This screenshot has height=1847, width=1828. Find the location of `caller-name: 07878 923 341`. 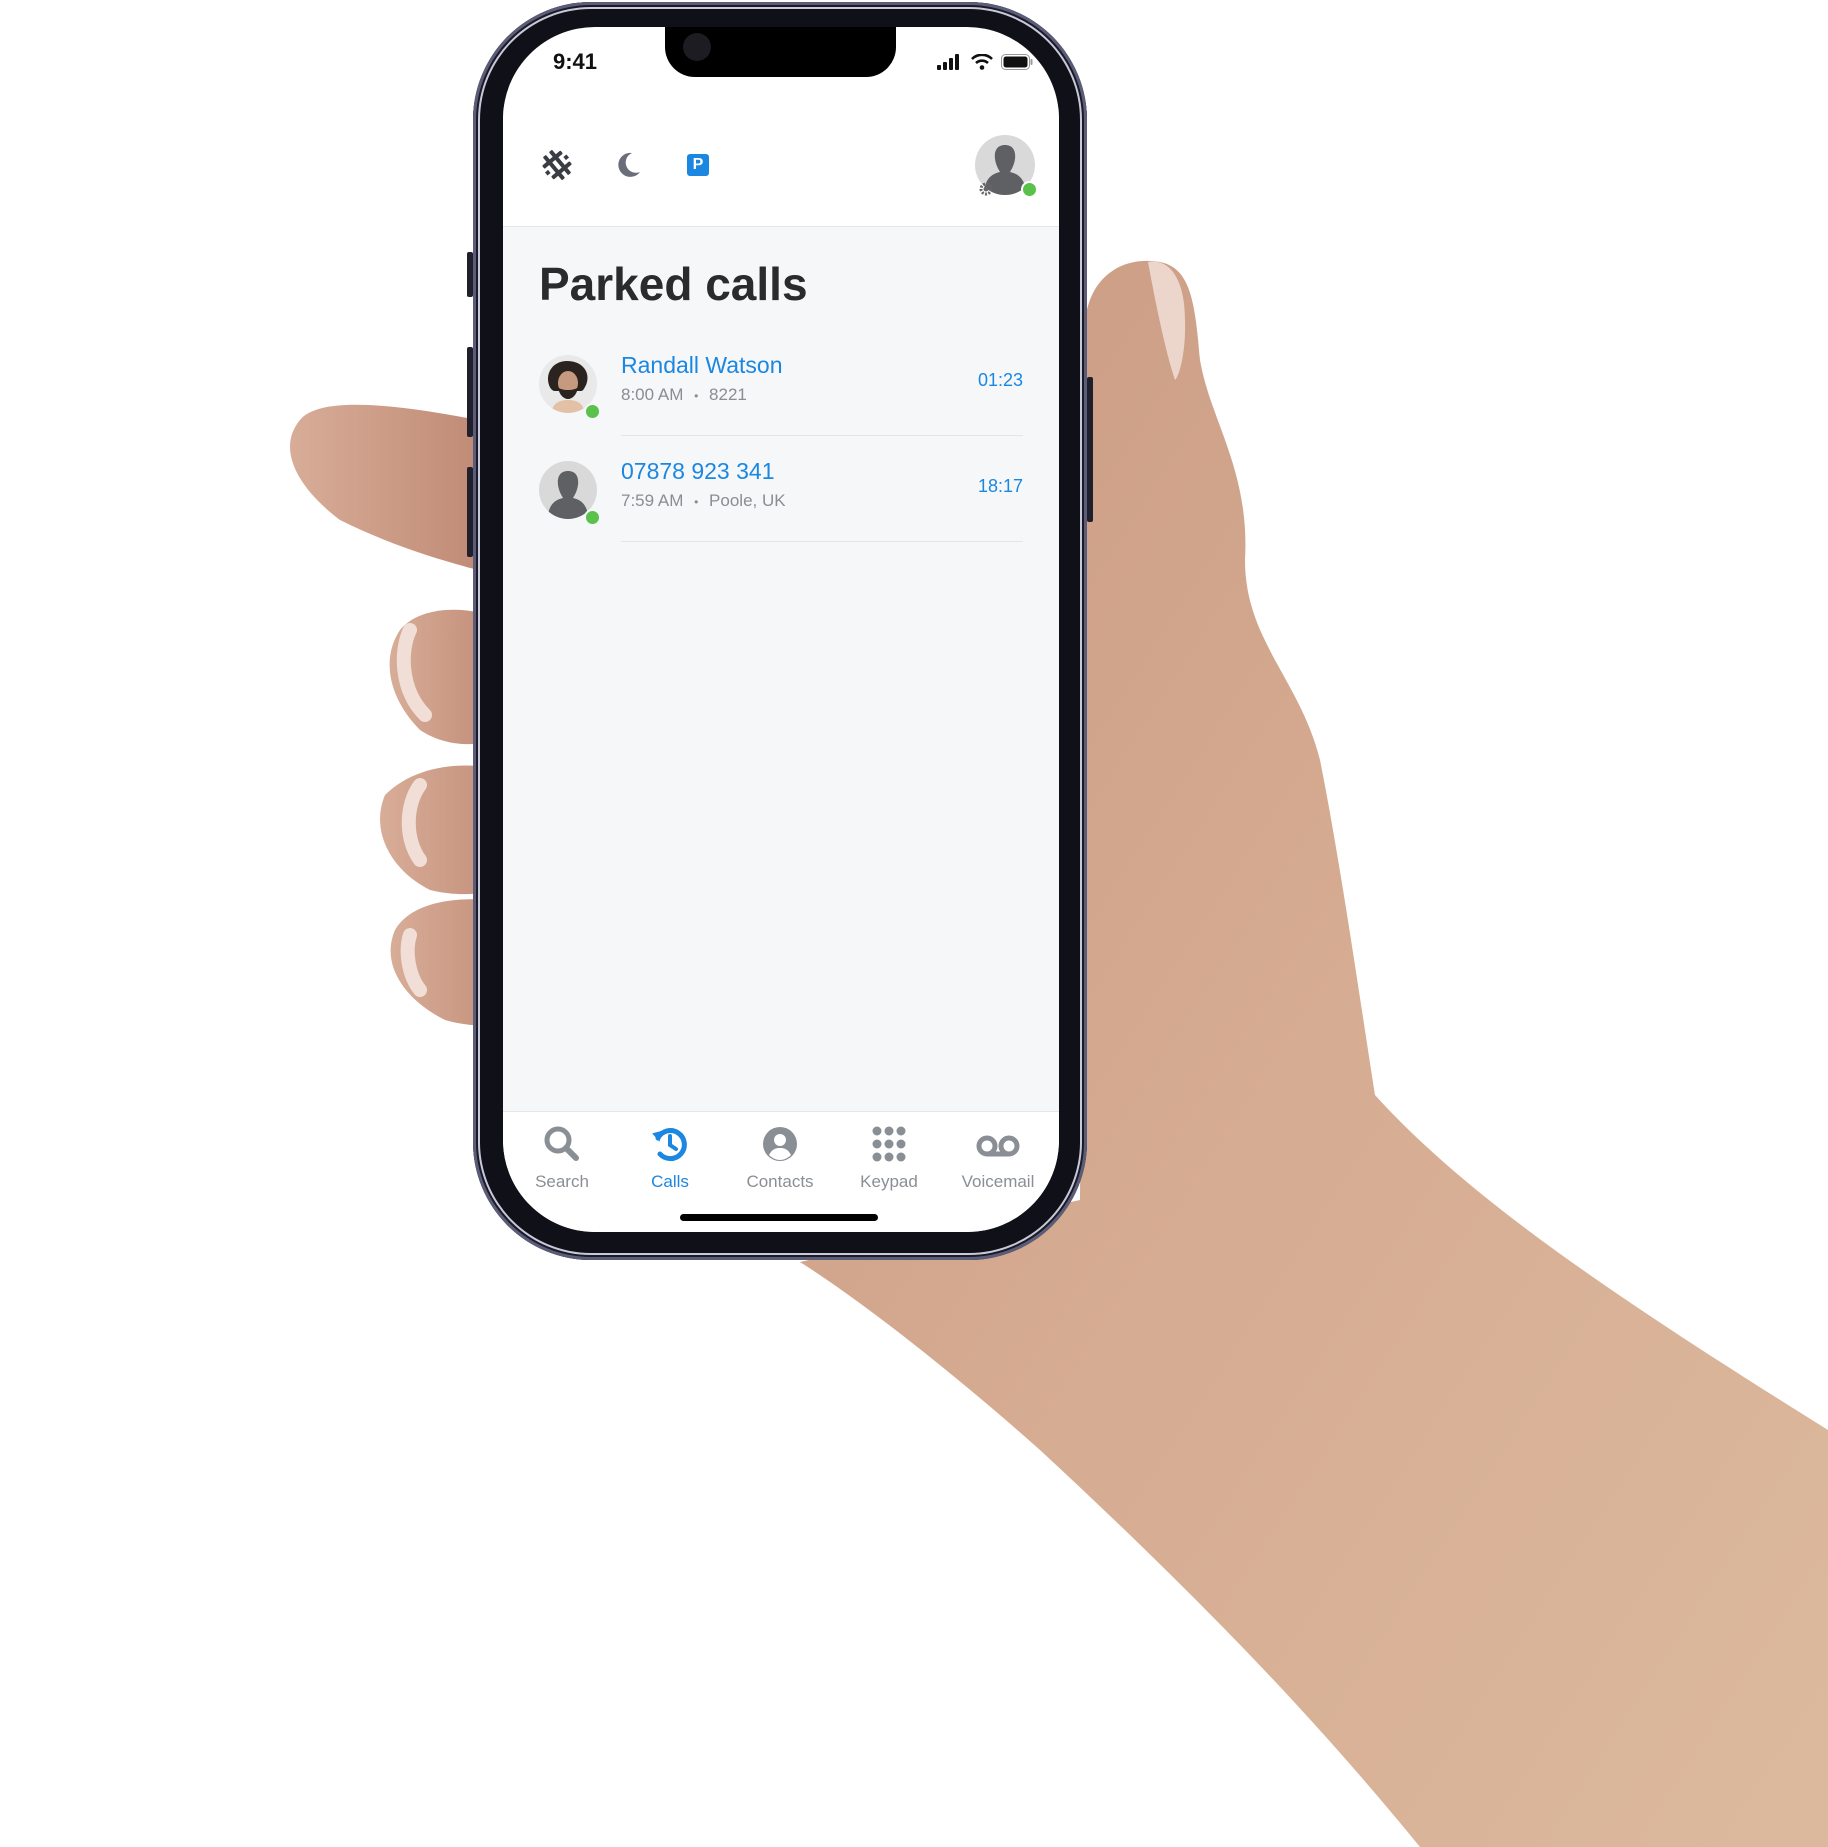

caller-name: 07878 923 341 is located at coordinates (698, 471).